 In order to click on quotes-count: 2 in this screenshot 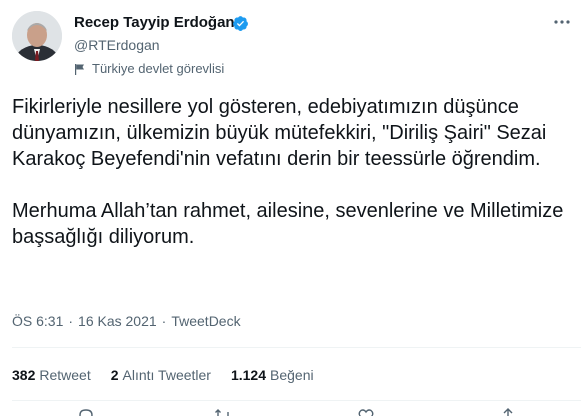, I will do `click(114, 375)`.